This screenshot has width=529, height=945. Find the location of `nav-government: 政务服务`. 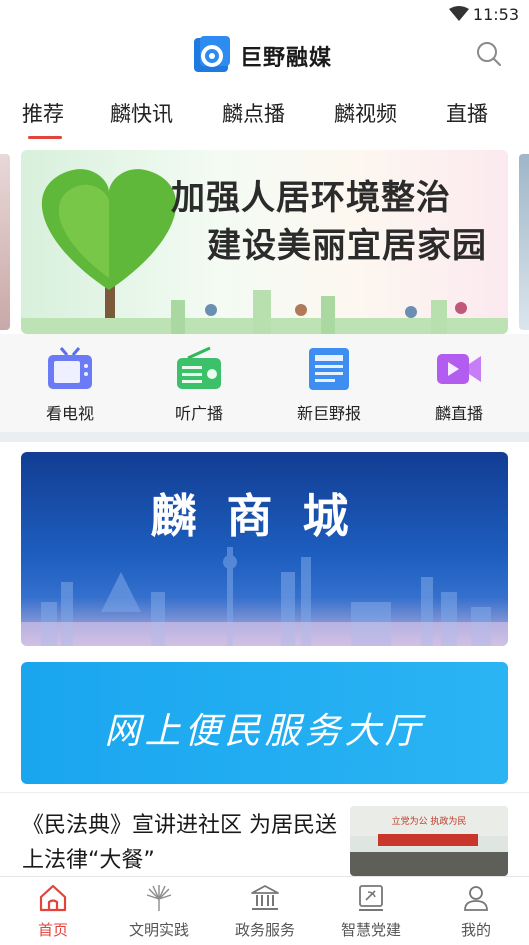

nav-government: 政务服务 is located at coordinates (265, 911).